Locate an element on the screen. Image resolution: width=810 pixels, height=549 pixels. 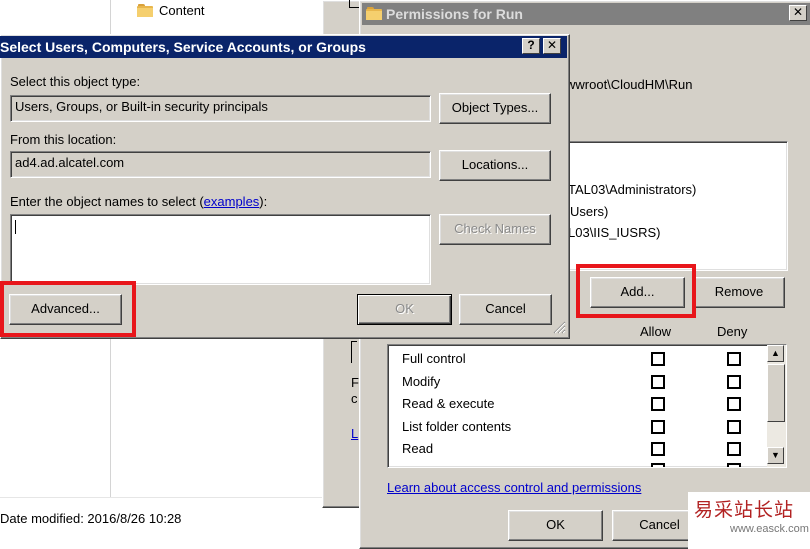
resize-grip-glyph is located at coordinates (559, 327).